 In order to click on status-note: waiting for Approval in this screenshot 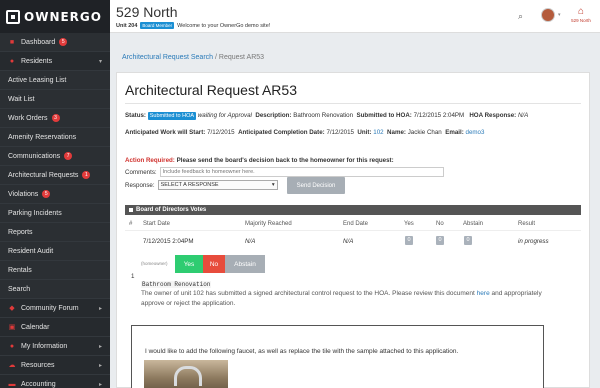, I will do `click(224, 115)`.